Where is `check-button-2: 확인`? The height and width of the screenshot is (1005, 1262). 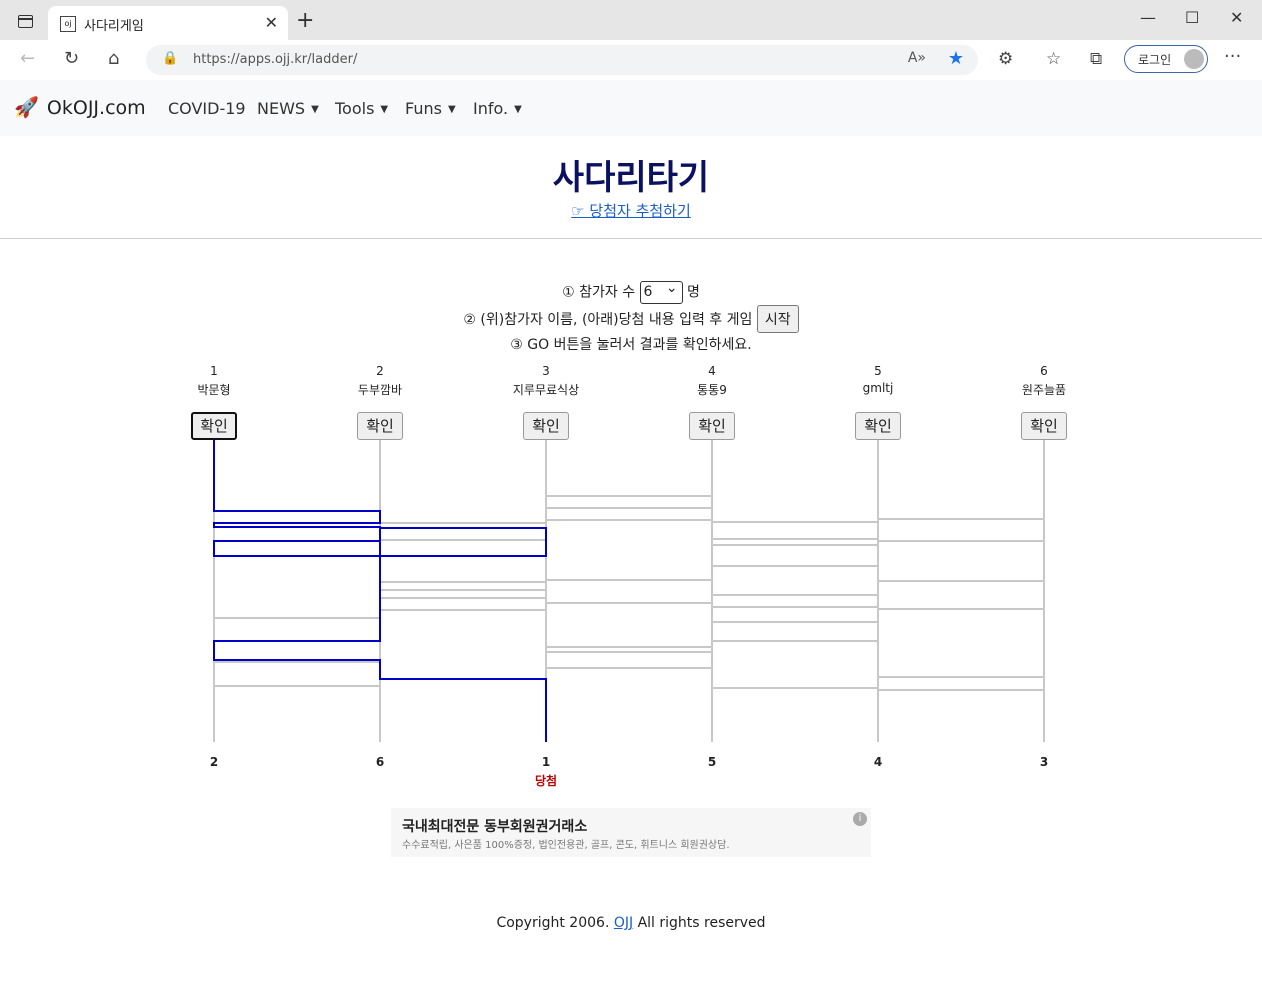 check-button-2: 확인 is located at coordinates (380, 426).